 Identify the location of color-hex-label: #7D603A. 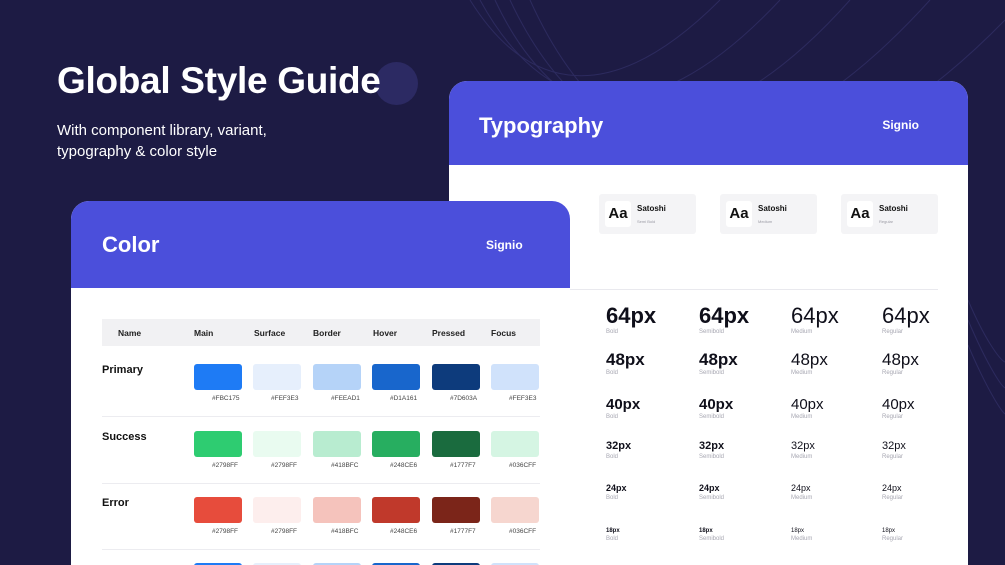
(464, 398).